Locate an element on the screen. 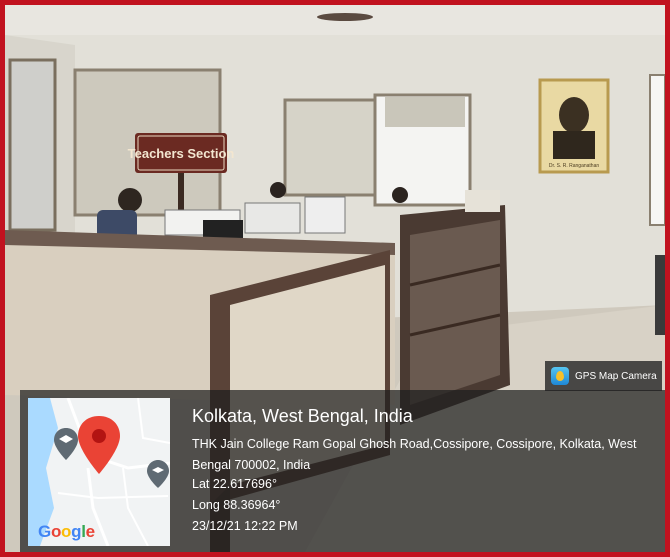  portrait-caption: Dr. S. R. Ranganathan is located at coordinates (574, 166).